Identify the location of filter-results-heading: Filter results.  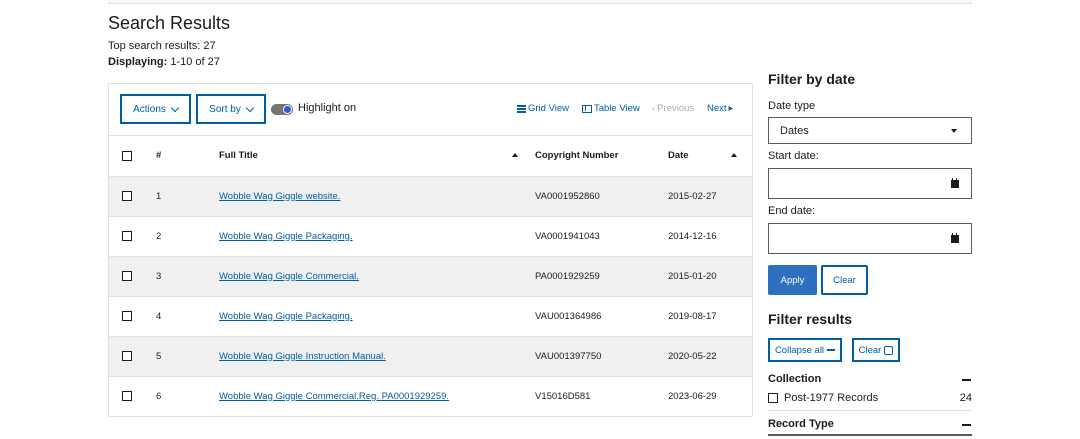
(810, 319).